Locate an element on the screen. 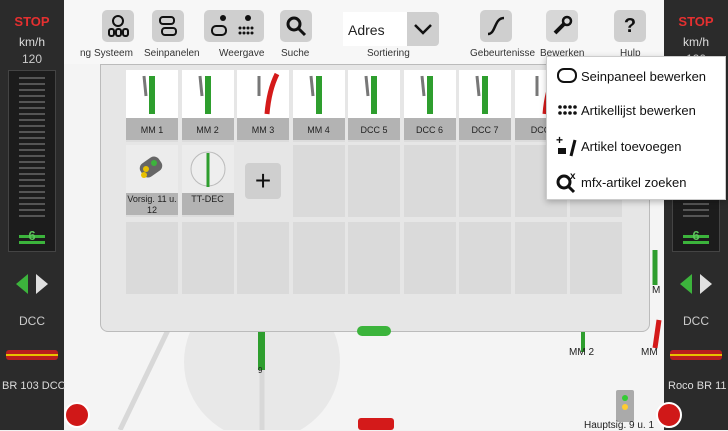 The width and height of the screenshot is (728, 431). sort-dropdown is located at coordinates (423, 29).